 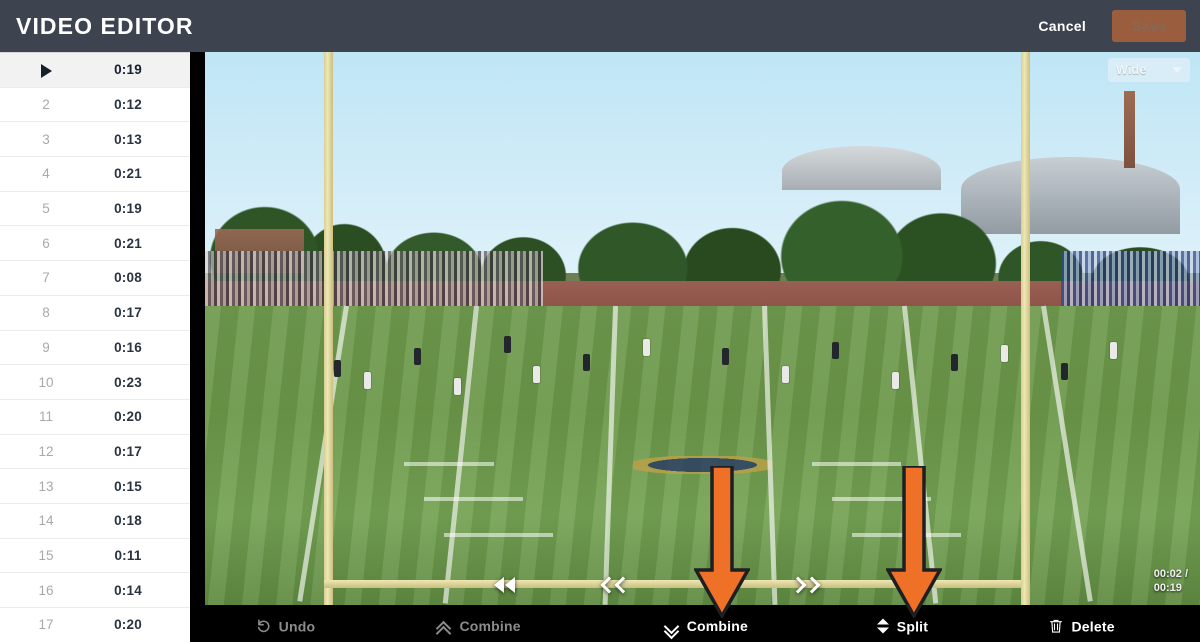 I want to click on clip-index: 9, so click(x=46, y=347).